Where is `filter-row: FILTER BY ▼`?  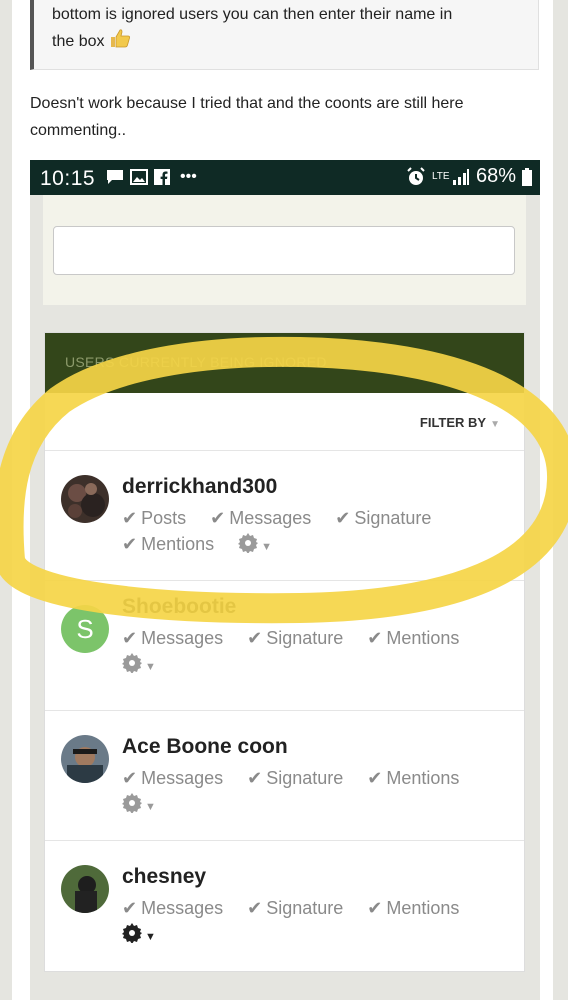
filter-row: FILTER BY ▼ is located at coordinates (284, 422).